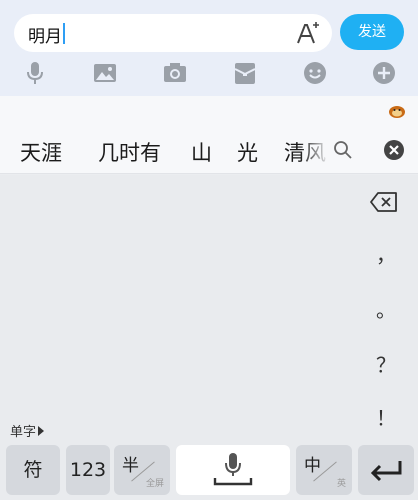  I want to click on camera-icon, so click(175, 73).